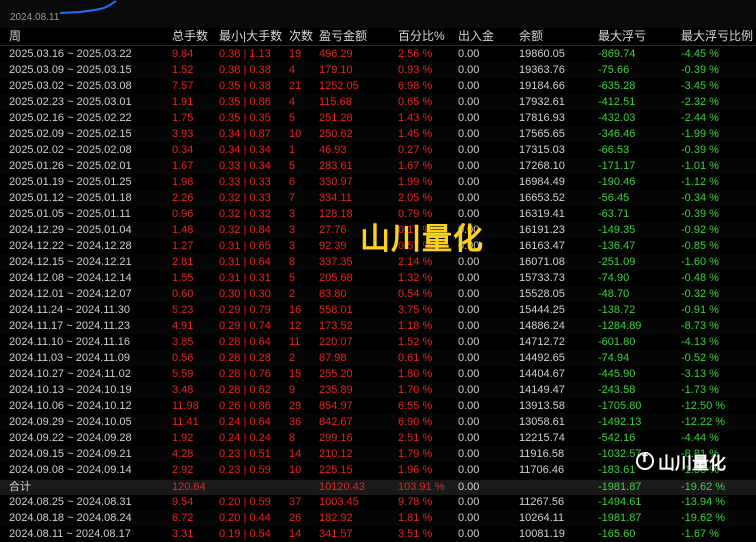 This screenshot has width=756, height=542. What do you see at coordinates (245, 86) in the screenshot?
I see `cell-min-max-lots: 0.35 | 0.38` at bounding box center [245, 86].